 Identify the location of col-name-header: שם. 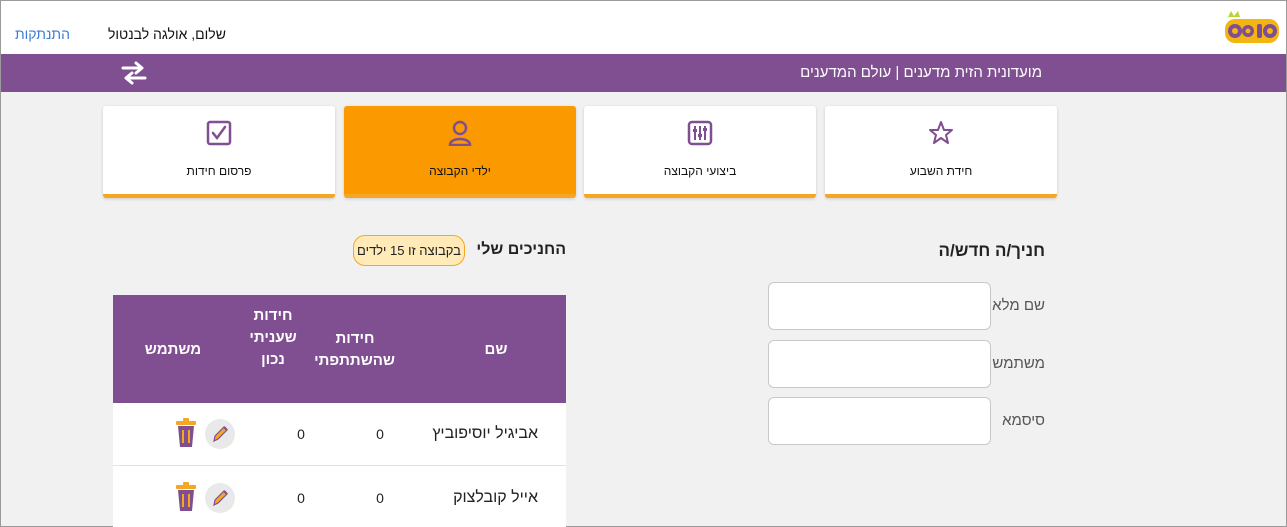
(496, 349).